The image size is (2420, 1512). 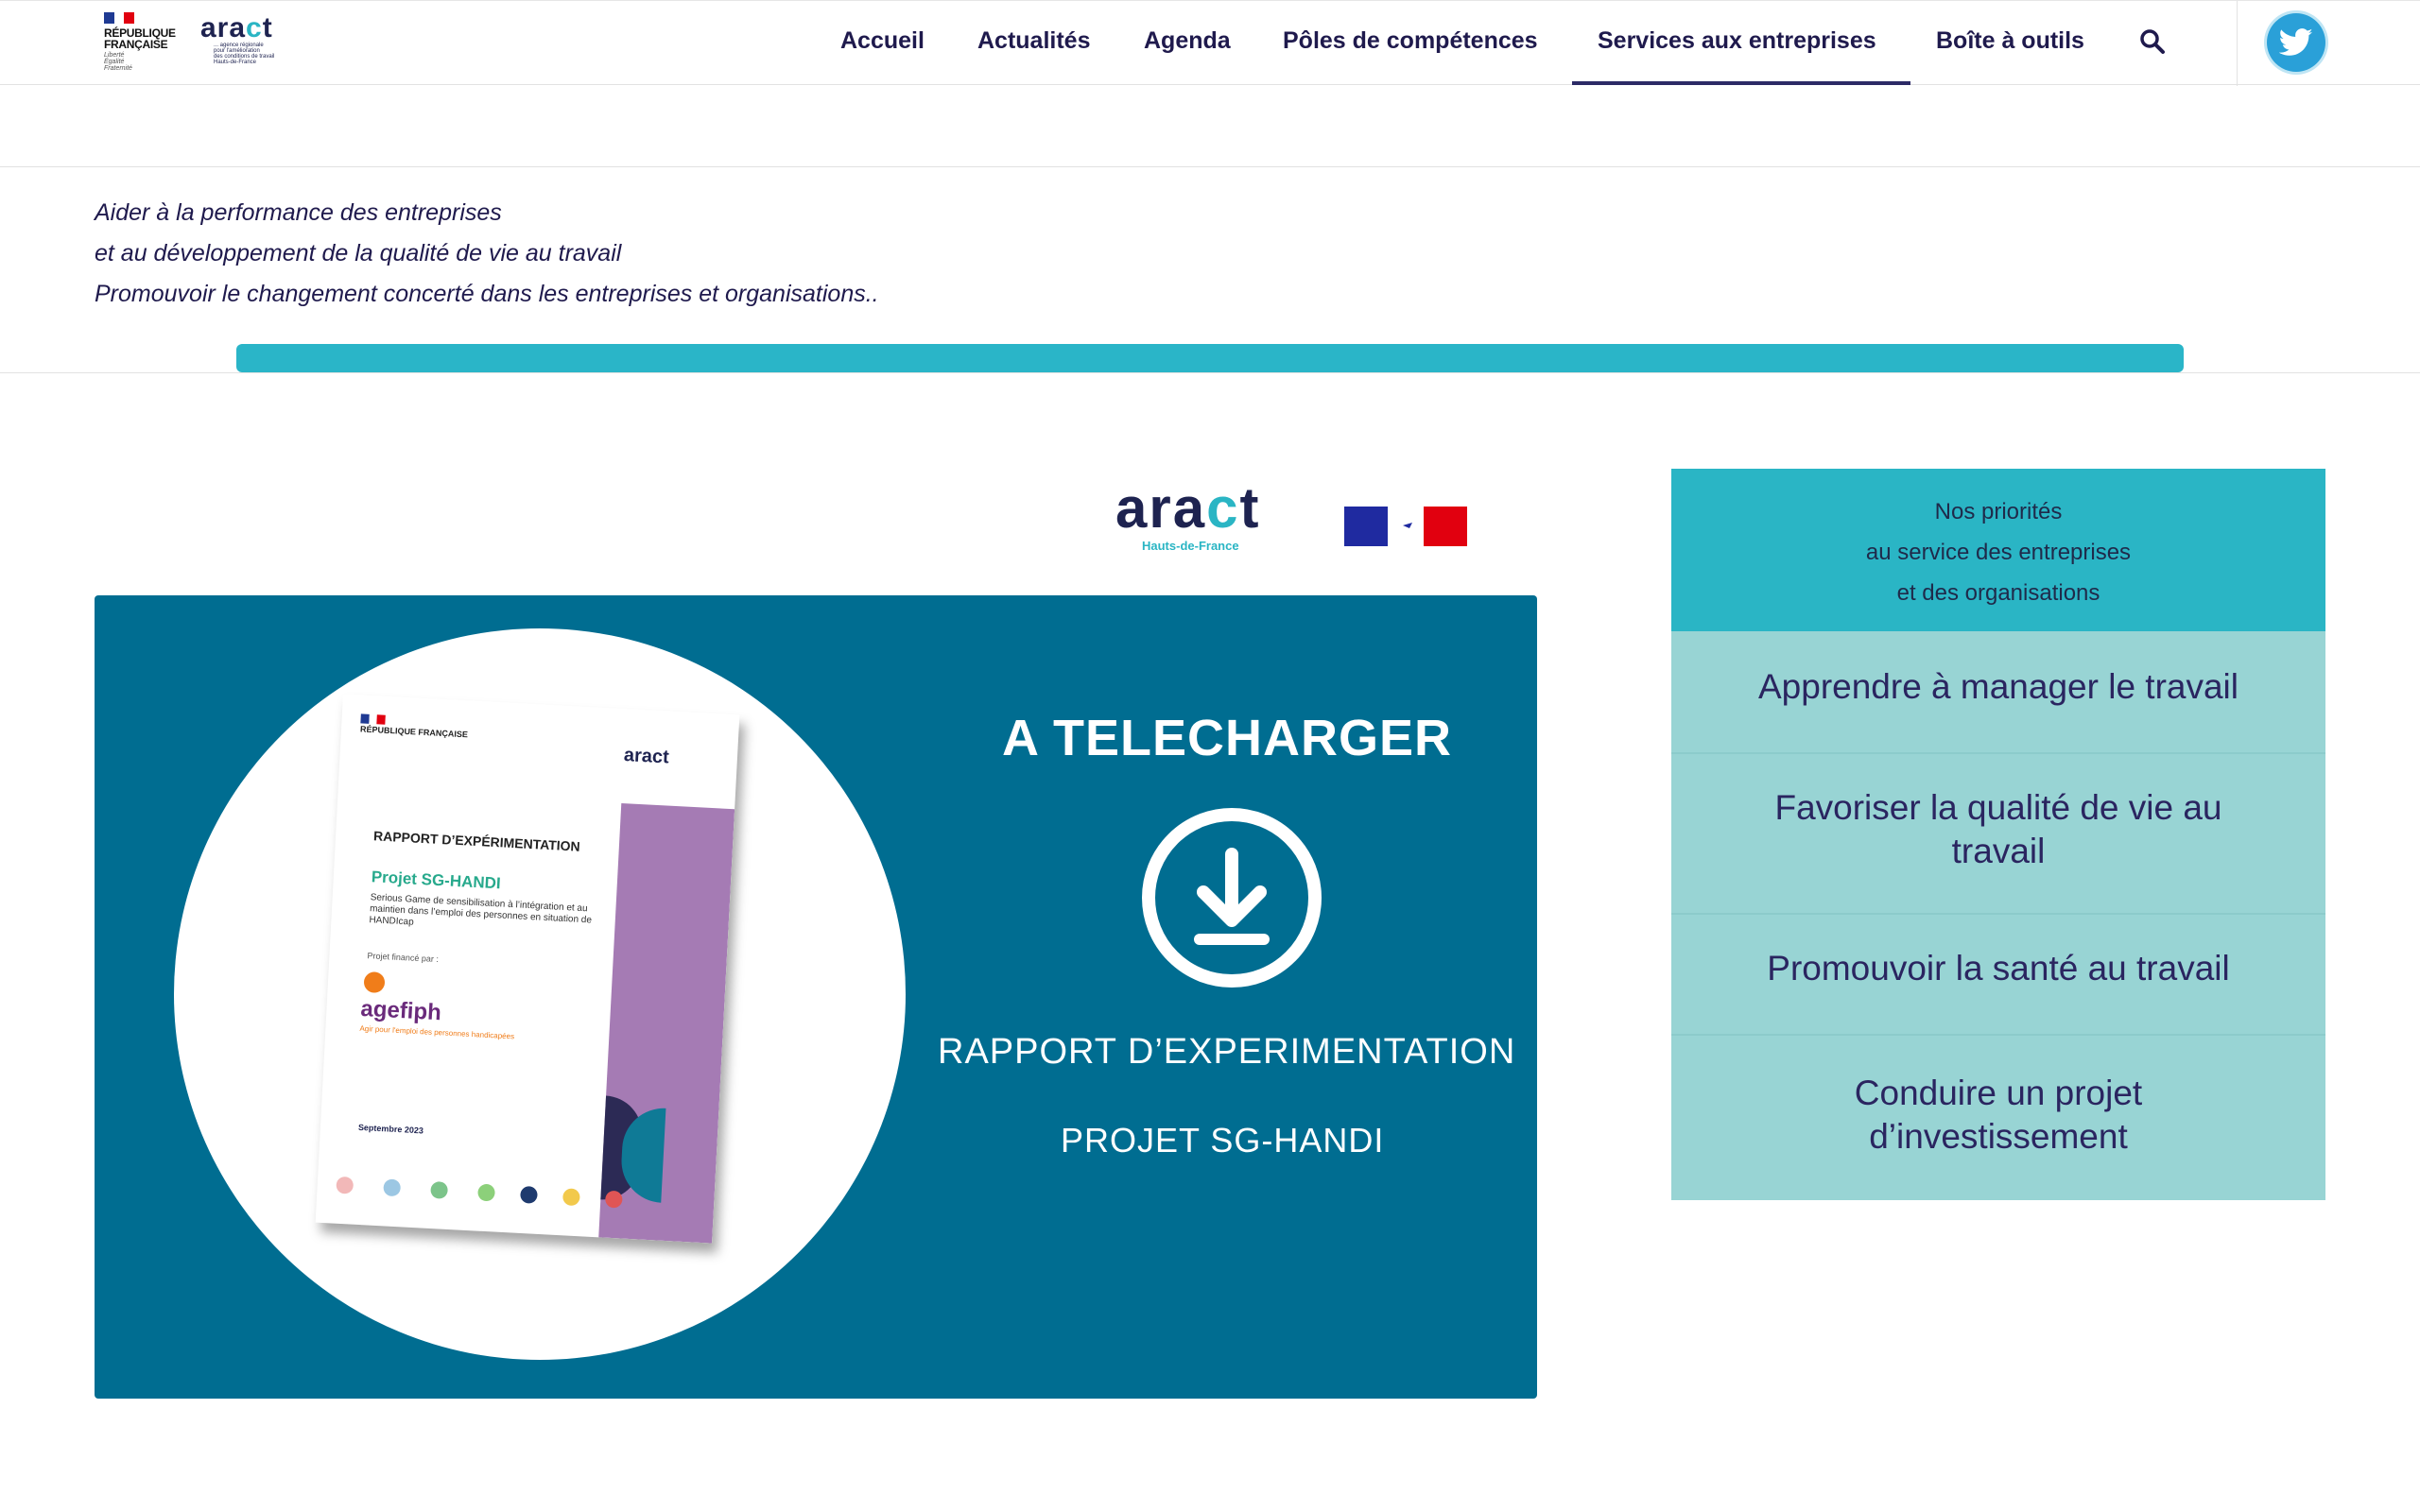 I want to click on priority-apprendre-a-manager: Apprendre à manager le travail, so click(x=1998, y=687).